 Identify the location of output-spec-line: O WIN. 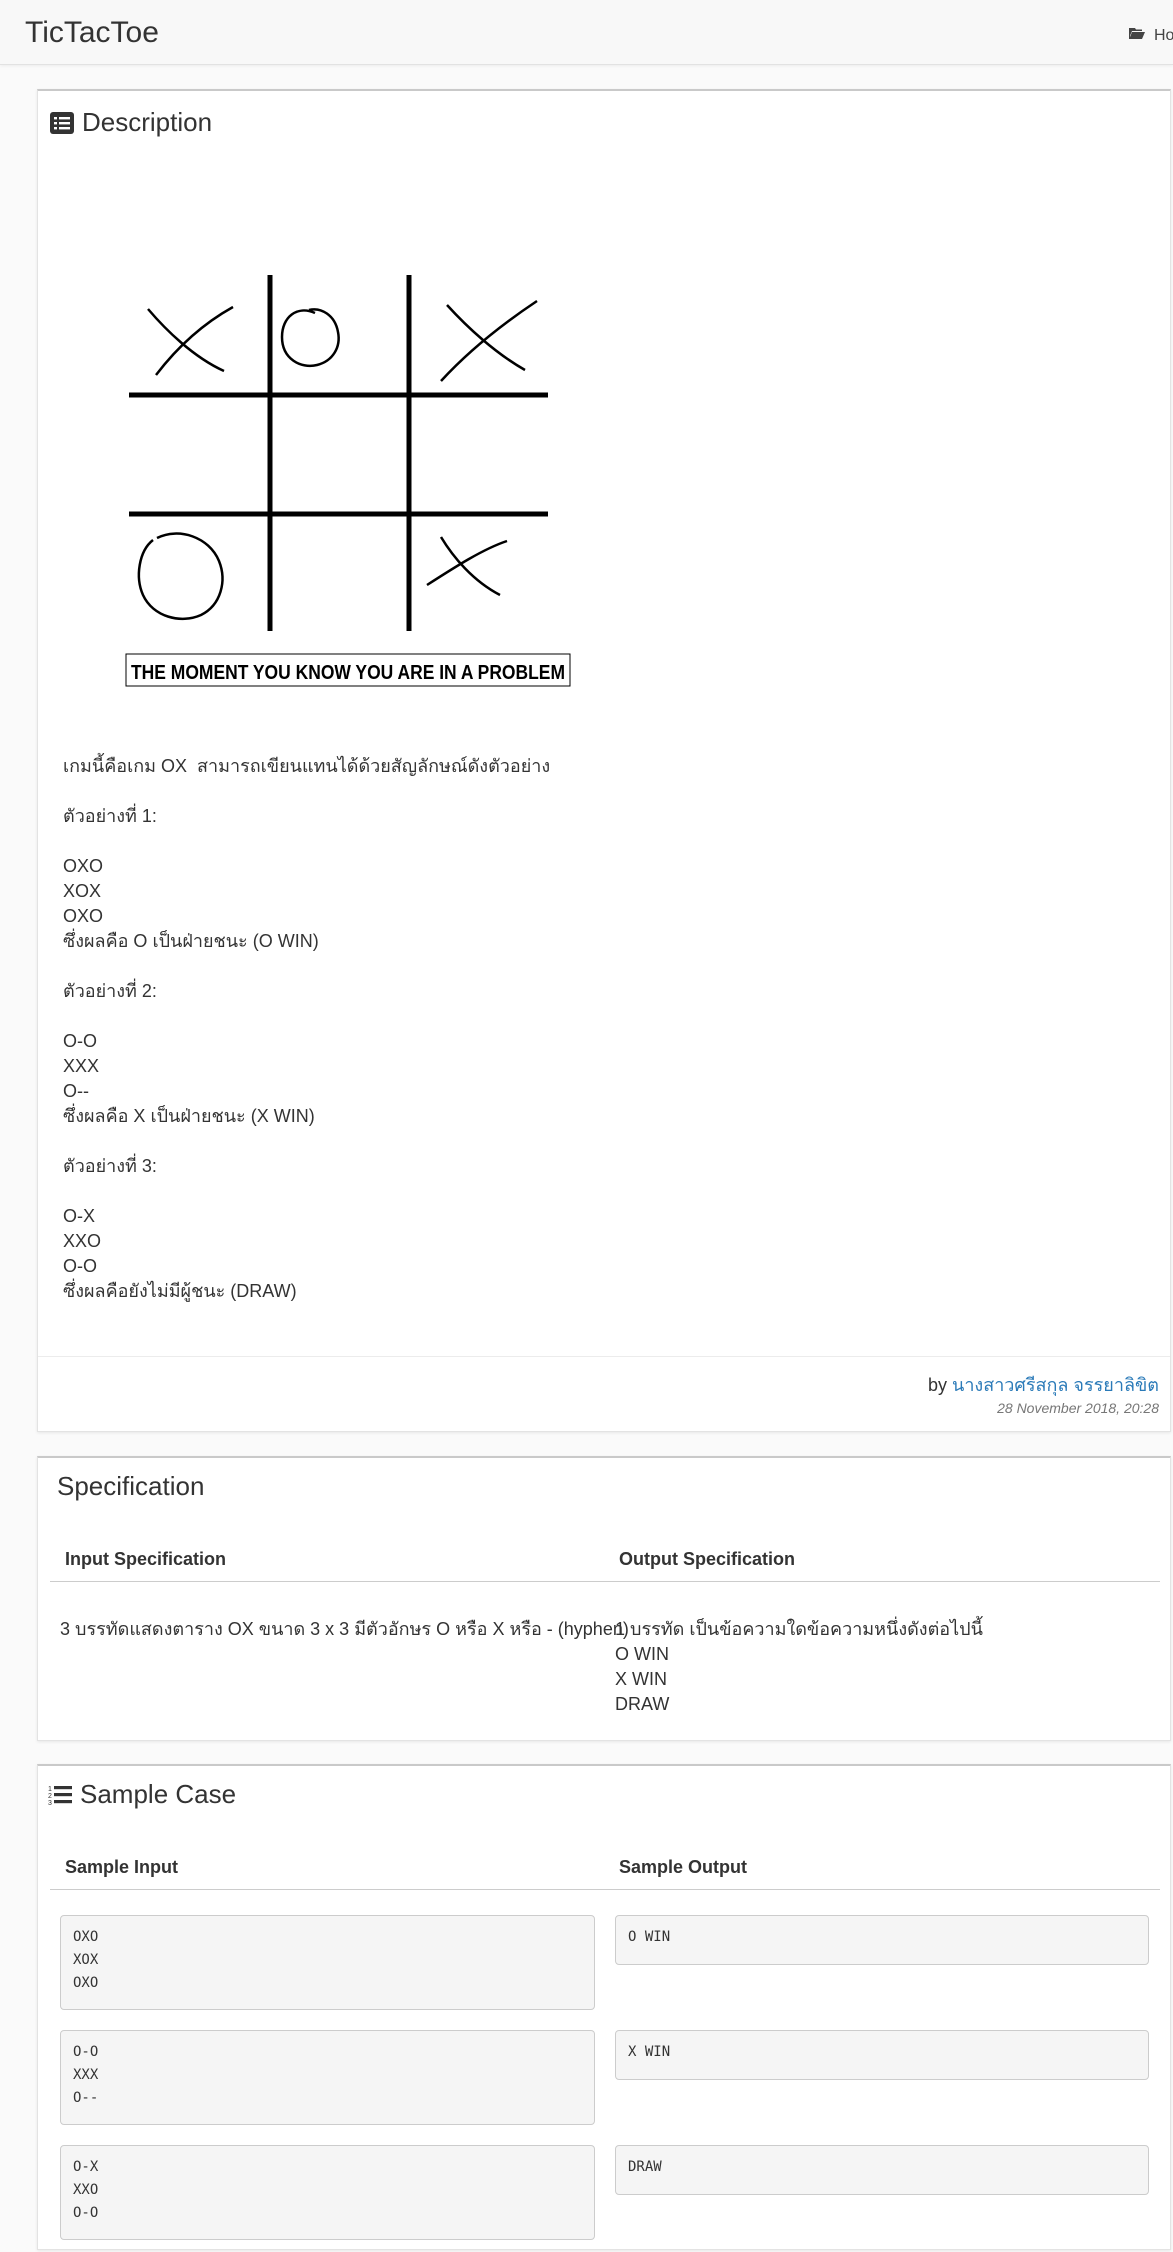
(642, 1654).